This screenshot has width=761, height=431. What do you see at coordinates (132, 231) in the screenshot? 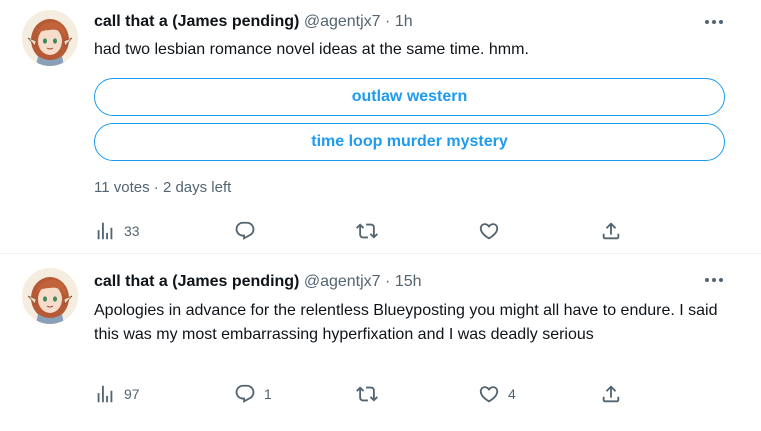
I see `views-count: 33` at bounding box center [132, 231].